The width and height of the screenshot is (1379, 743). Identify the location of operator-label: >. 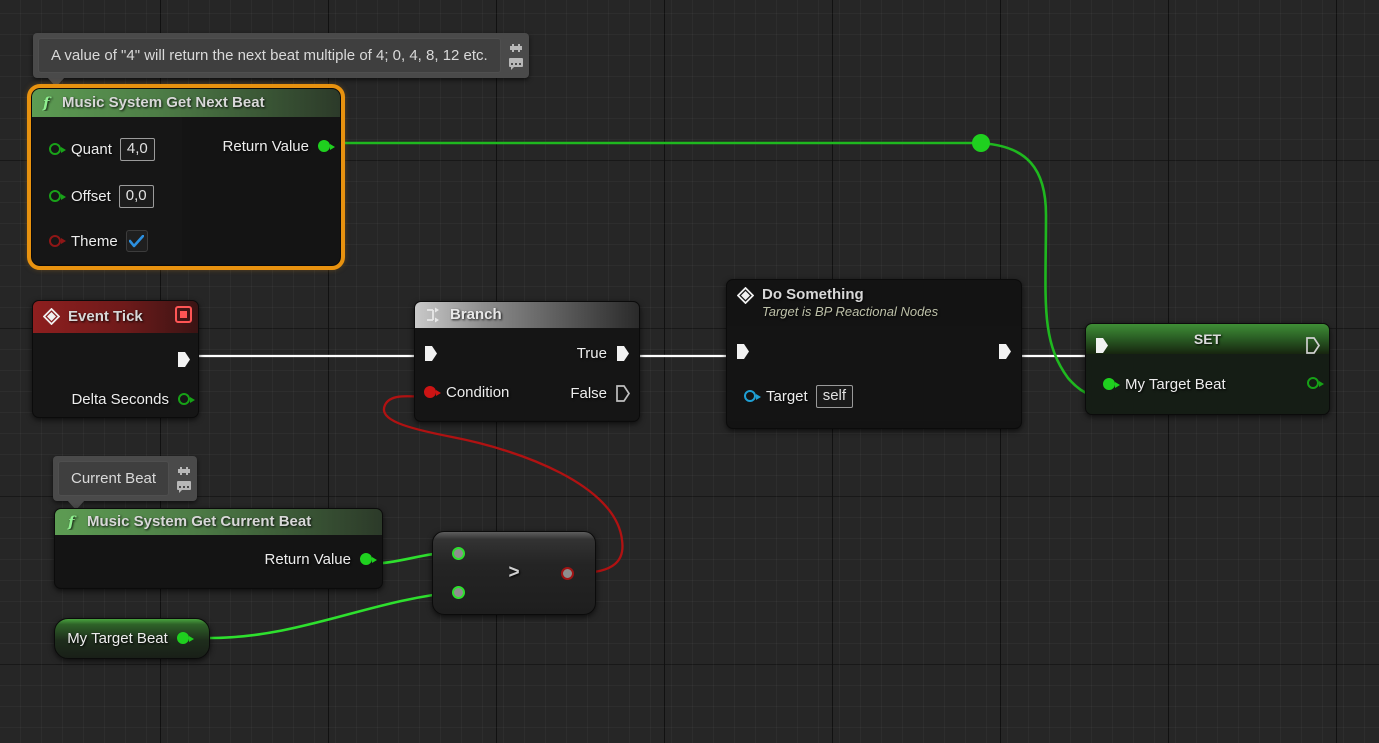
(514, 572).